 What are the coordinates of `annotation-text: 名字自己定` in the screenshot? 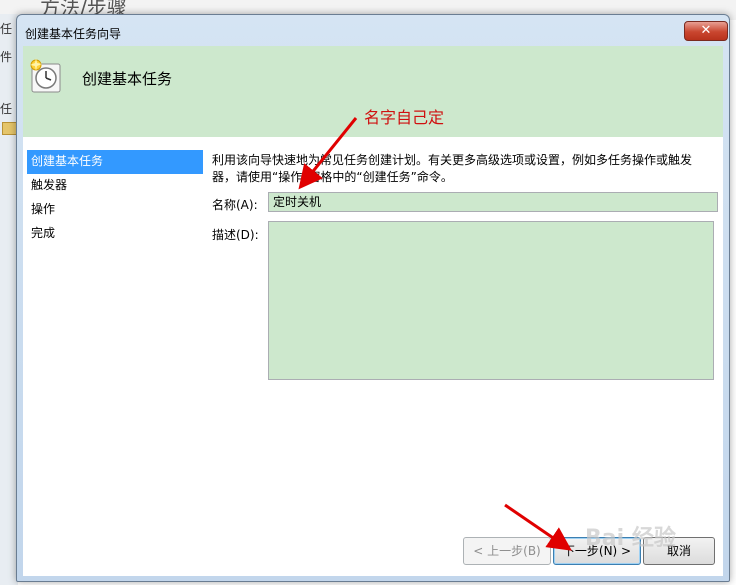 It's located at (404, 117).